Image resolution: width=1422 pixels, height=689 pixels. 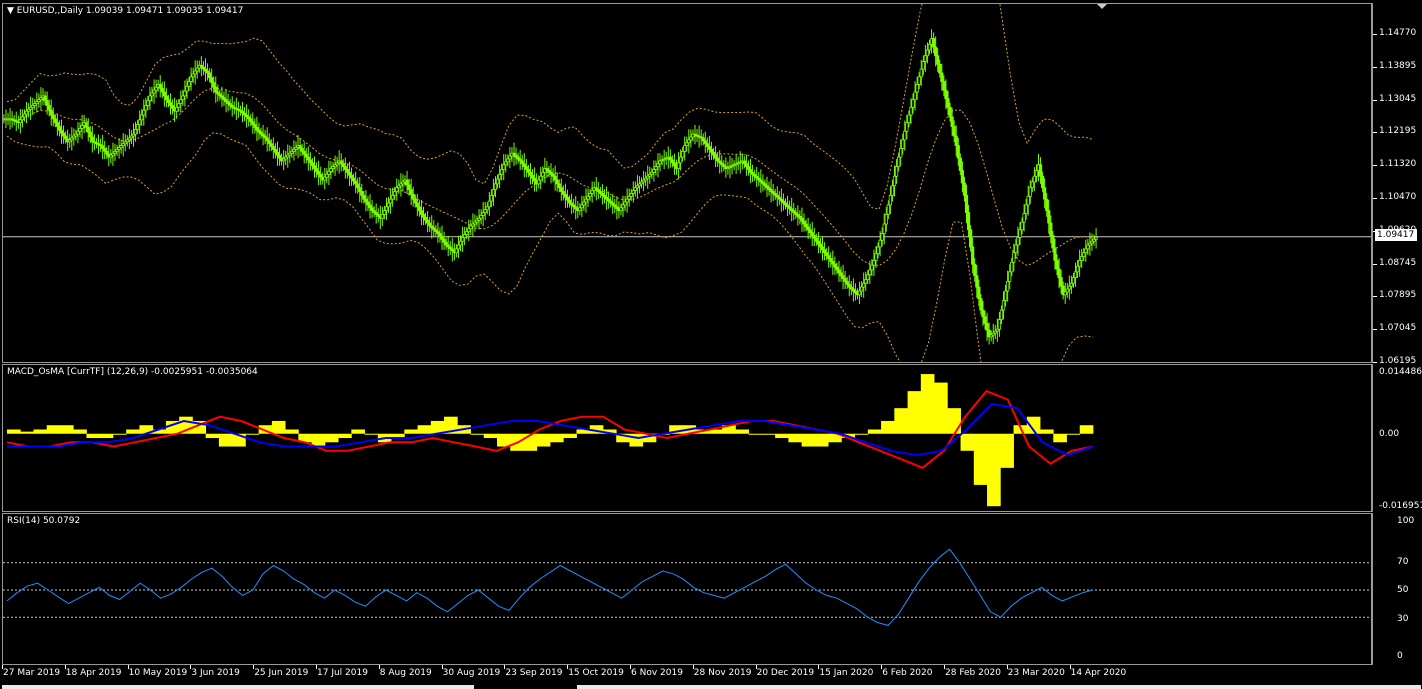 I want to click on macd-scale: 0.0144864 0.00 -0.0169518, so click(x=1397, y=438).